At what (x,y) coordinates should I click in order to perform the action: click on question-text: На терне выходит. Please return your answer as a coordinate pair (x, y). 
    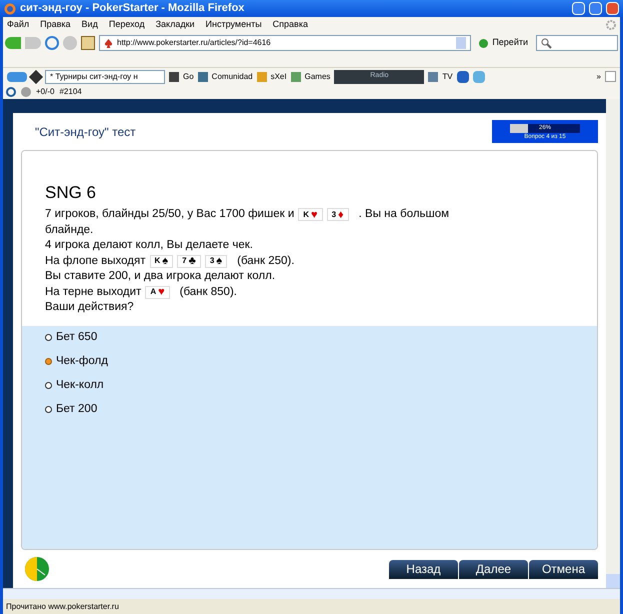
    Looking at the image, I should click on (93, 292).